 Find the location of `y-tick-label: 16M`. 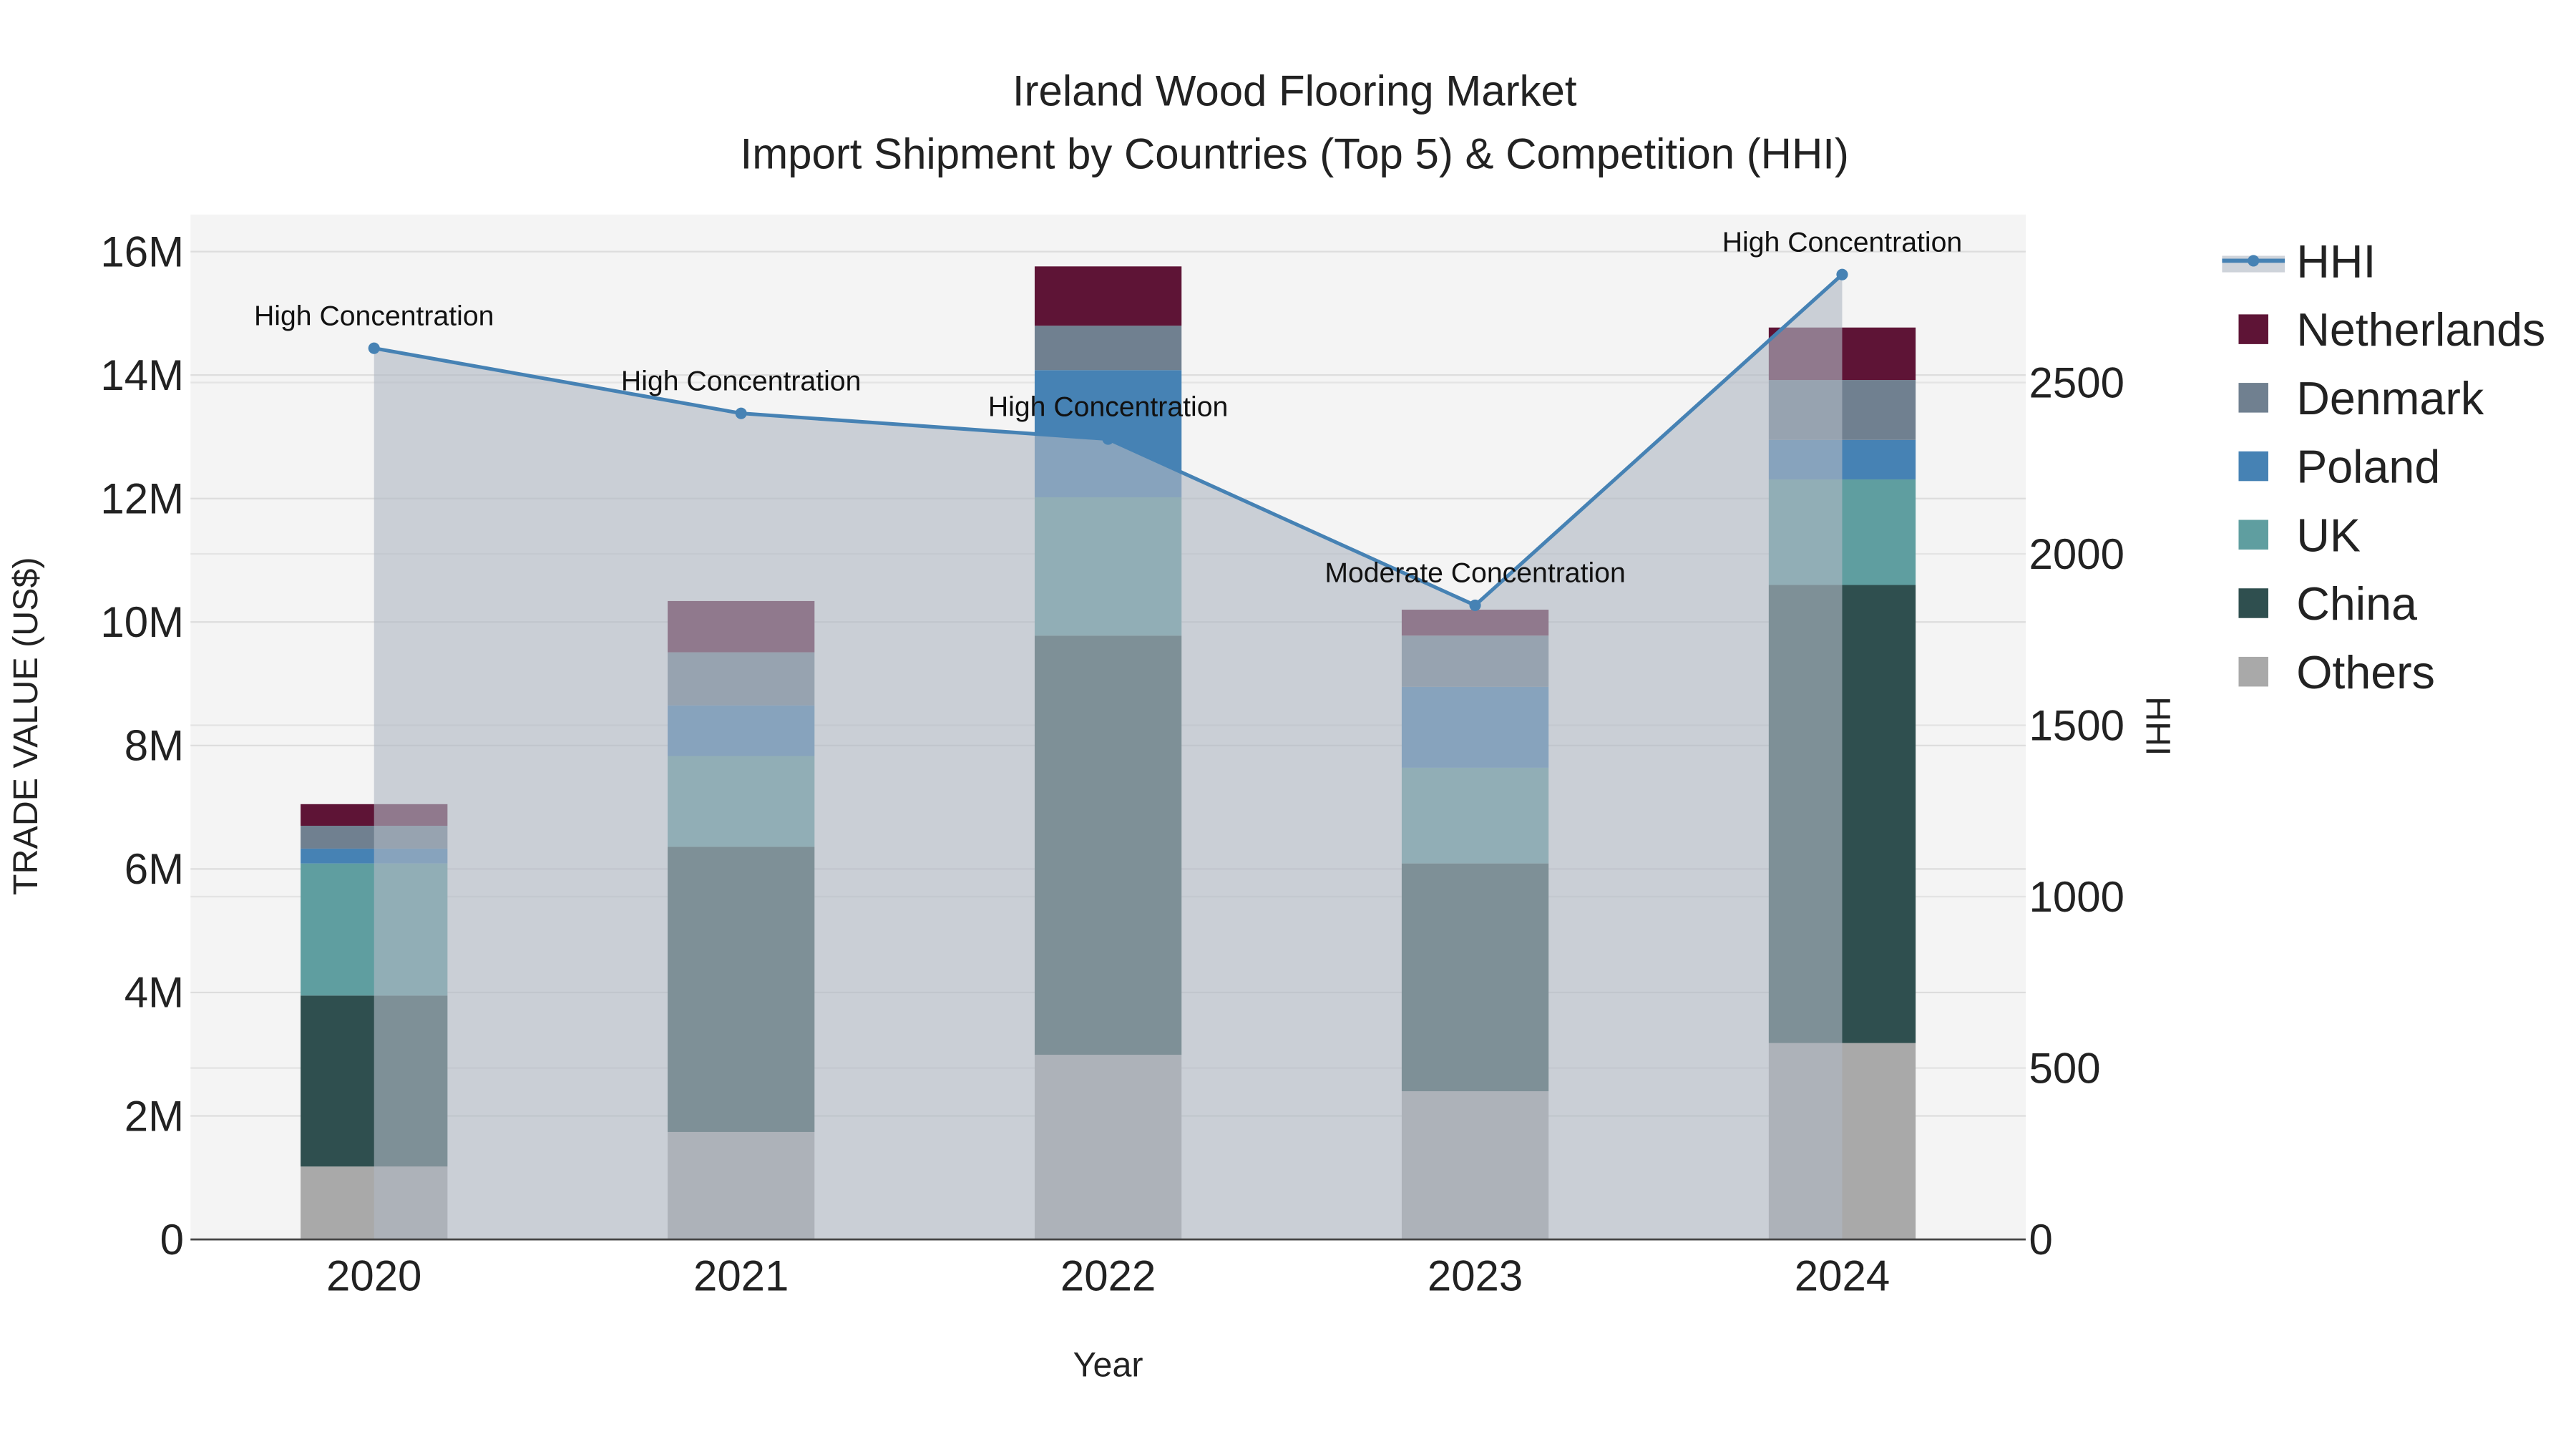

y-tick-label: 16M is located at coordinates (142, 251).